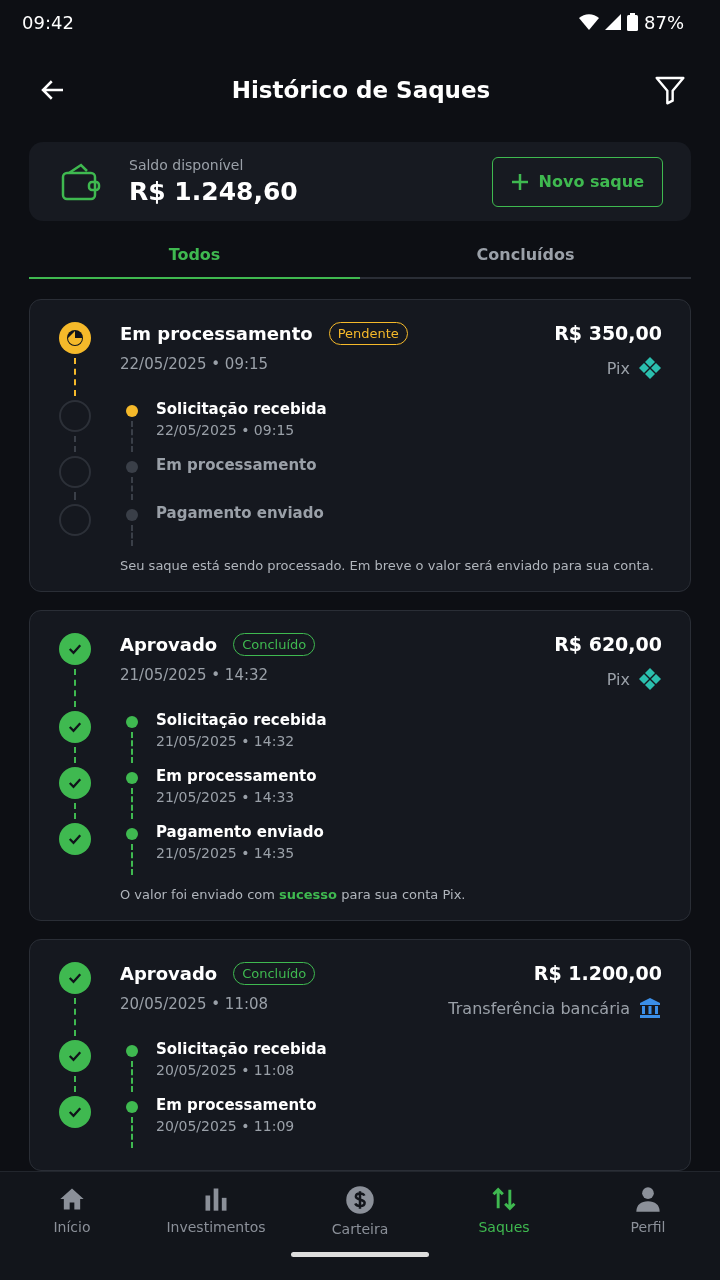 The width and height of the screenshot is (720, 1280). I want to click on wifi-icon, so click(589, 22).